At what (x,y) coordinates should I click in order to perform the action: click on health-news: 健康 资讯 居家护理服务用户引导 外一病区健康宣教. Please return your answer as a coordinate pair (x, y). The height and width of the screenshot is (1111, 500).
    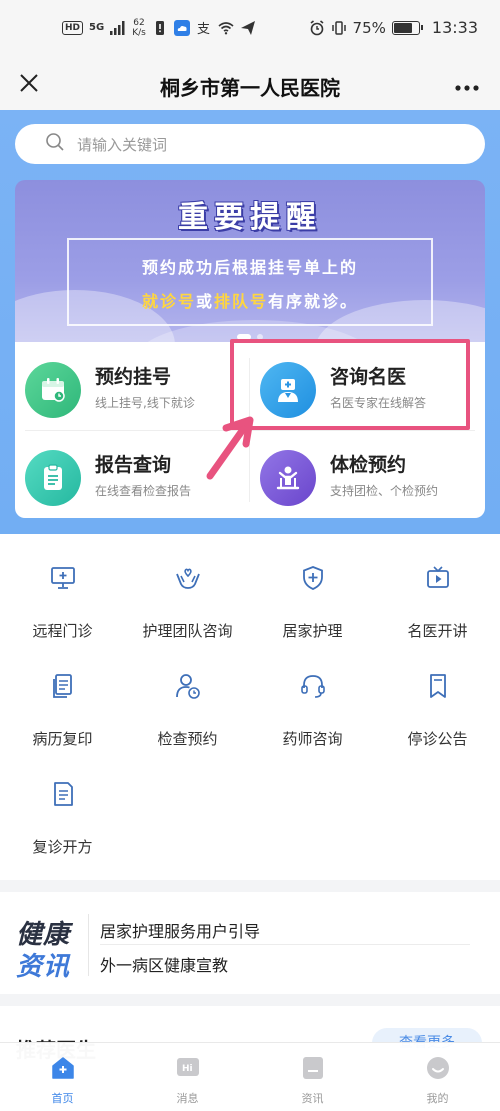
    Looking at the image, I should click on (250, 943).